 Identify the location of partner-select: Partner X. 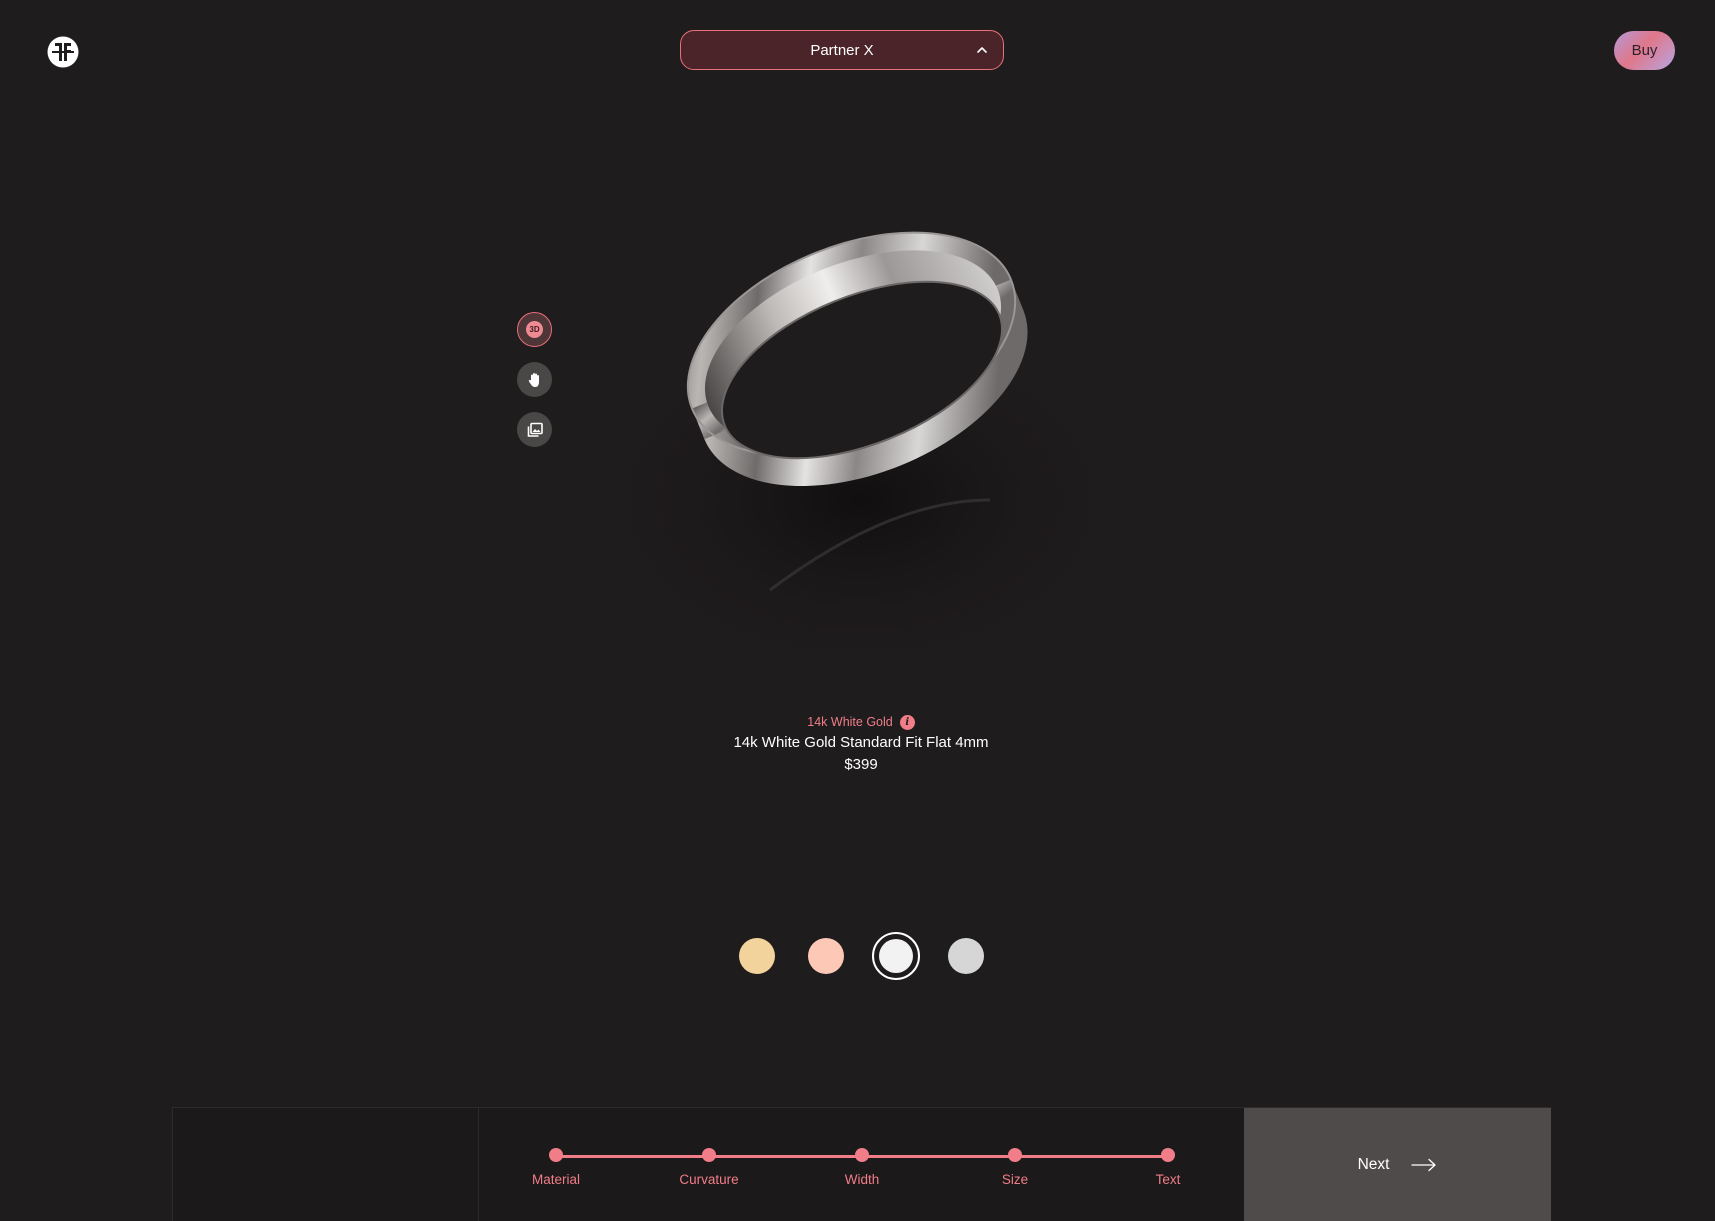
(842, 50).